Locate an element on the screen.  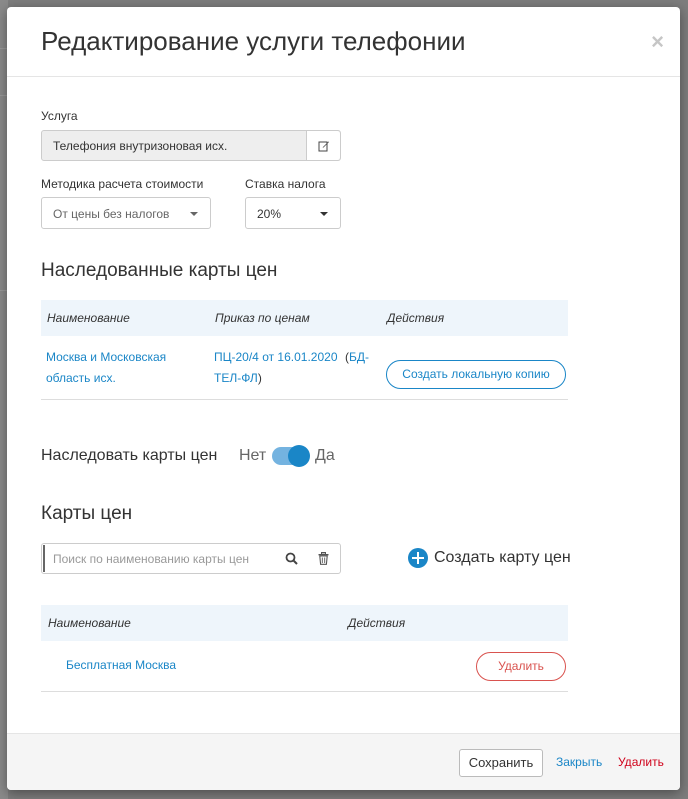
service-field: Телефония внутризоновая исх. is located at coordinates (191, 145).